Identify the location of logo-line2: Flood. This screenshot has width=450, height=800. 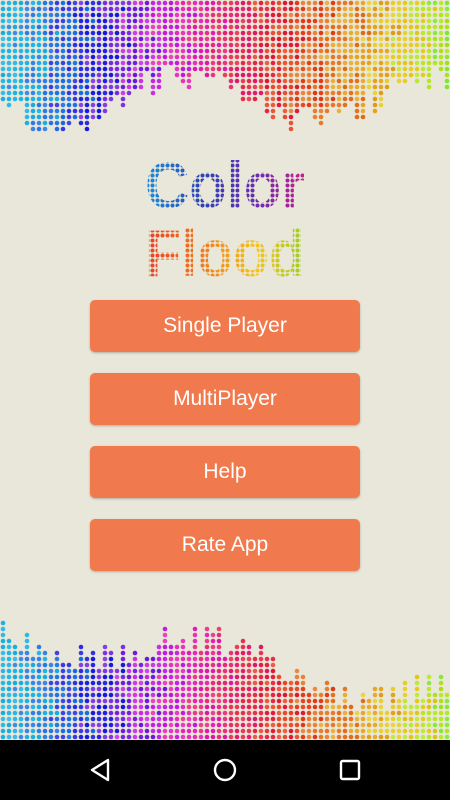
(225, 249).